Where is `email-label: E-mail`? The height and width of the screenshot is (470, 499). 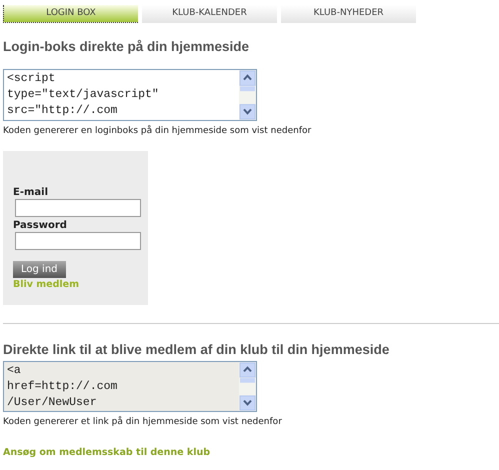 email-label: E-mail is located at coordinates (30, 192).